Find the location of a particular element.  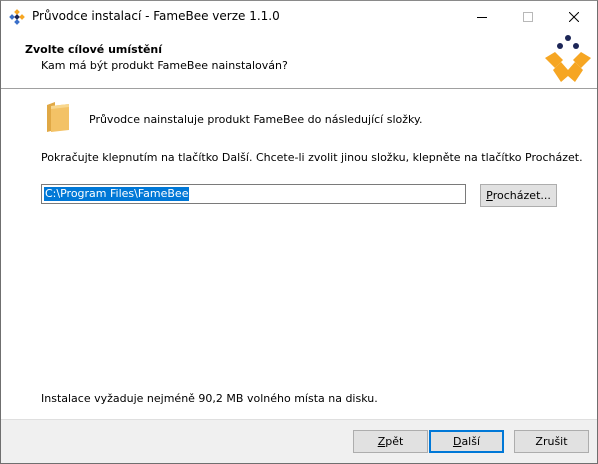

minimize-button is located at coordinates (482, 16).